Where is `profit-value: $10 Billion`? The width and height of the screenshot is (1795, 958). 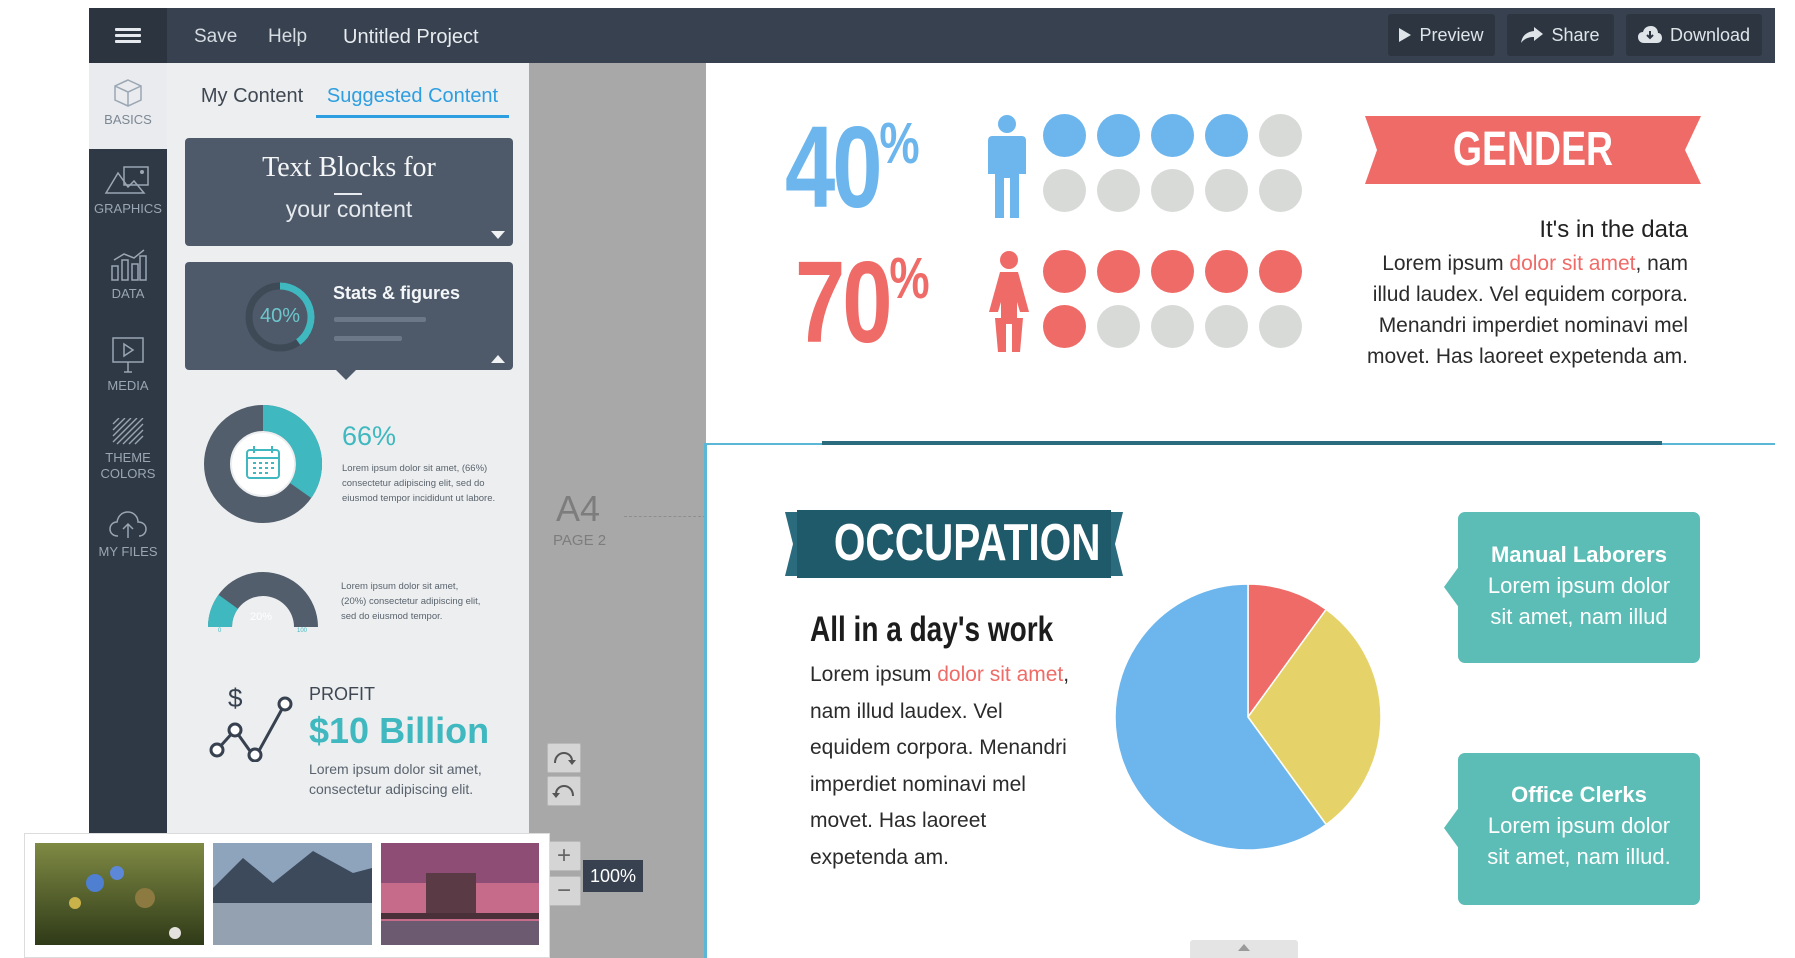
profit-value: $10 Billion is located at coordinates (399, 730).